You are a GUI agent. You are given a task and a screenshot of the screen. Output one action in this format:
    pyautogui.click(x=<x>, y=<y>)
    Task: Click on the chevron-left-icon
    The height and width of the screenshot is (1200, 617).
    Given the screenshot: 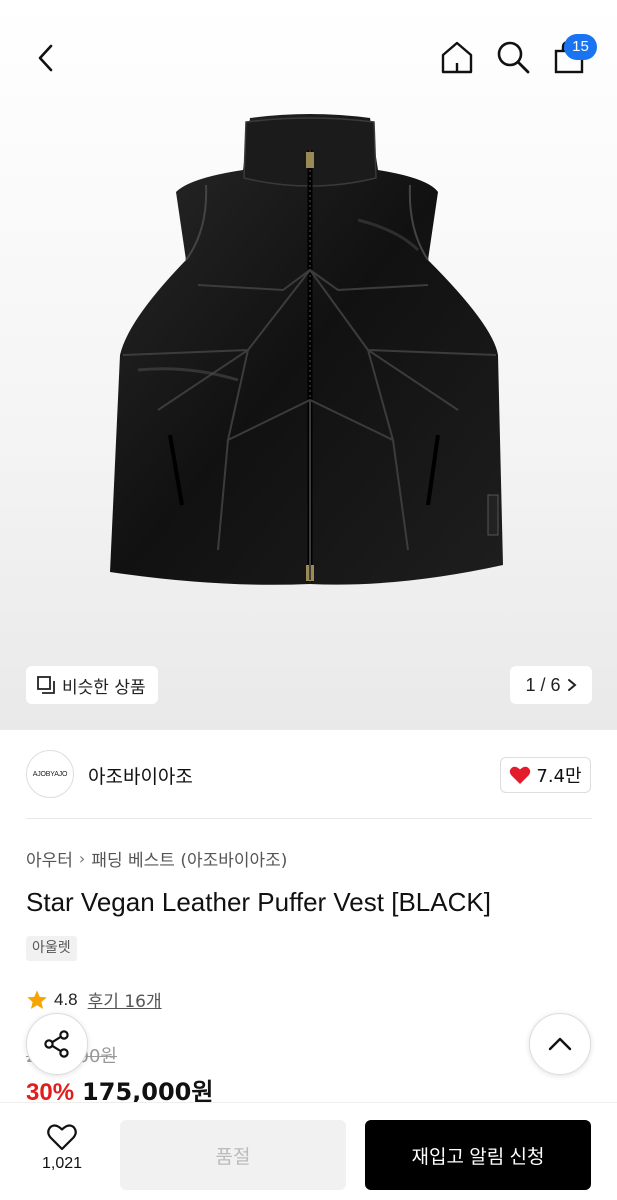 What is the action you would take?
    pyautogui.click(x=45, y=58)
    